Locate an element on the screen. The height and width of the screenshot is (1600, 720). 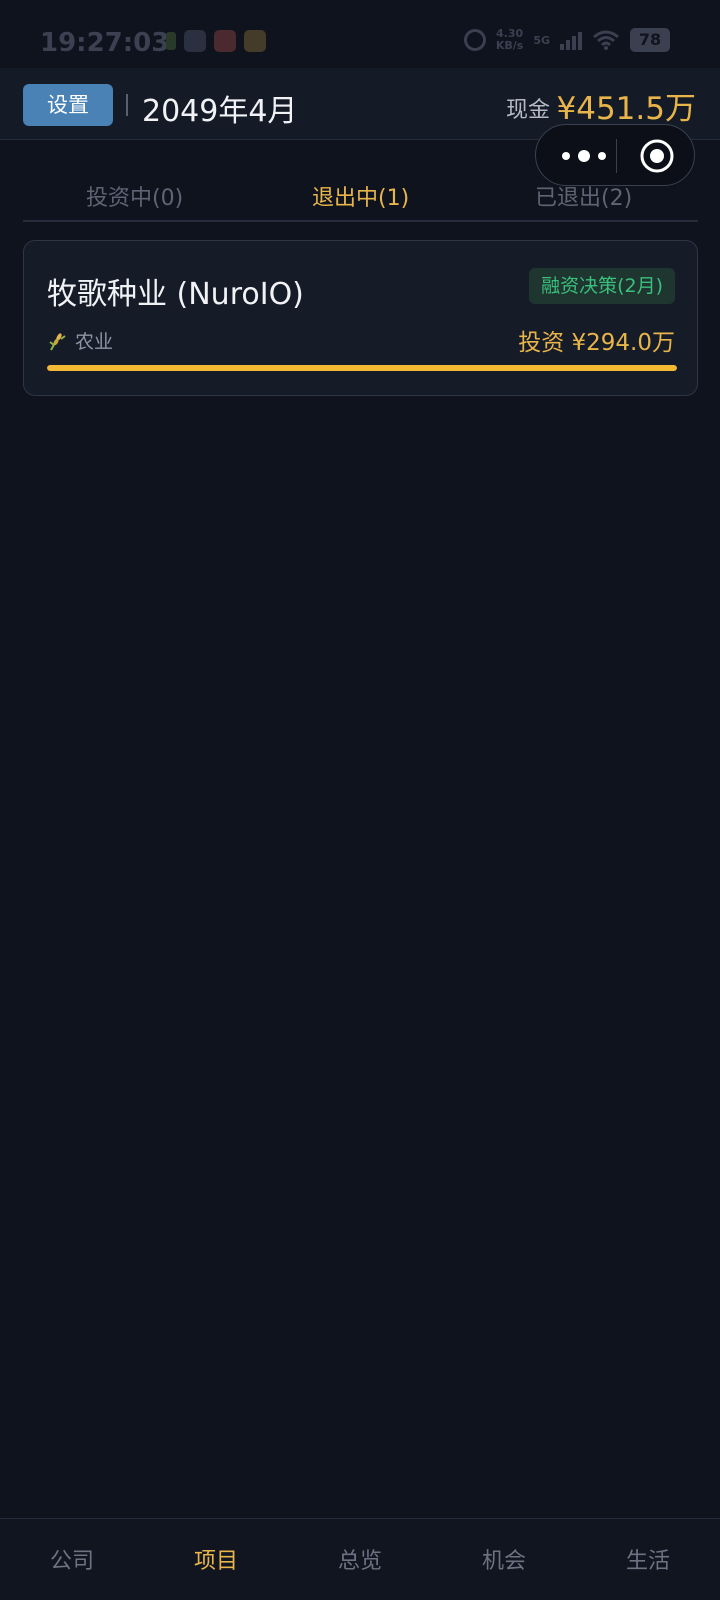
status-badge: 融资决策(2月) is located at coordinates (602, 286).